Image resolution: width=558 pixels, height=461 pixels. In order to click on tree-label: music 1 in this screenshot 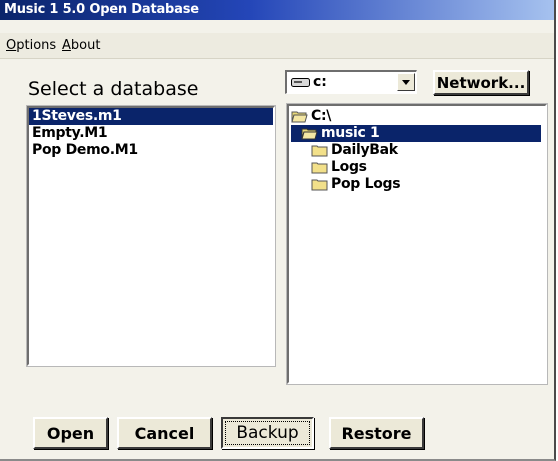, I will do `click(350, 133)`.